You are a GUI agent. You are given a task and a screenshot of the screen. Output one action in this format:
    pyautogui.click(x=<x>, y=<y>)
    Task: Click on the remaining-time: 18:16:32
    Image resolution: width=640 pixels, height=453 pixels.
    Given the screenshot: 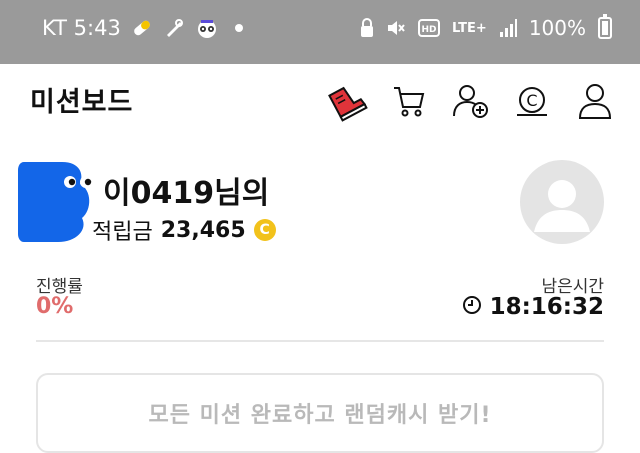 What is the action you would take?
    pyautogui.click(x=533, y=307)
    